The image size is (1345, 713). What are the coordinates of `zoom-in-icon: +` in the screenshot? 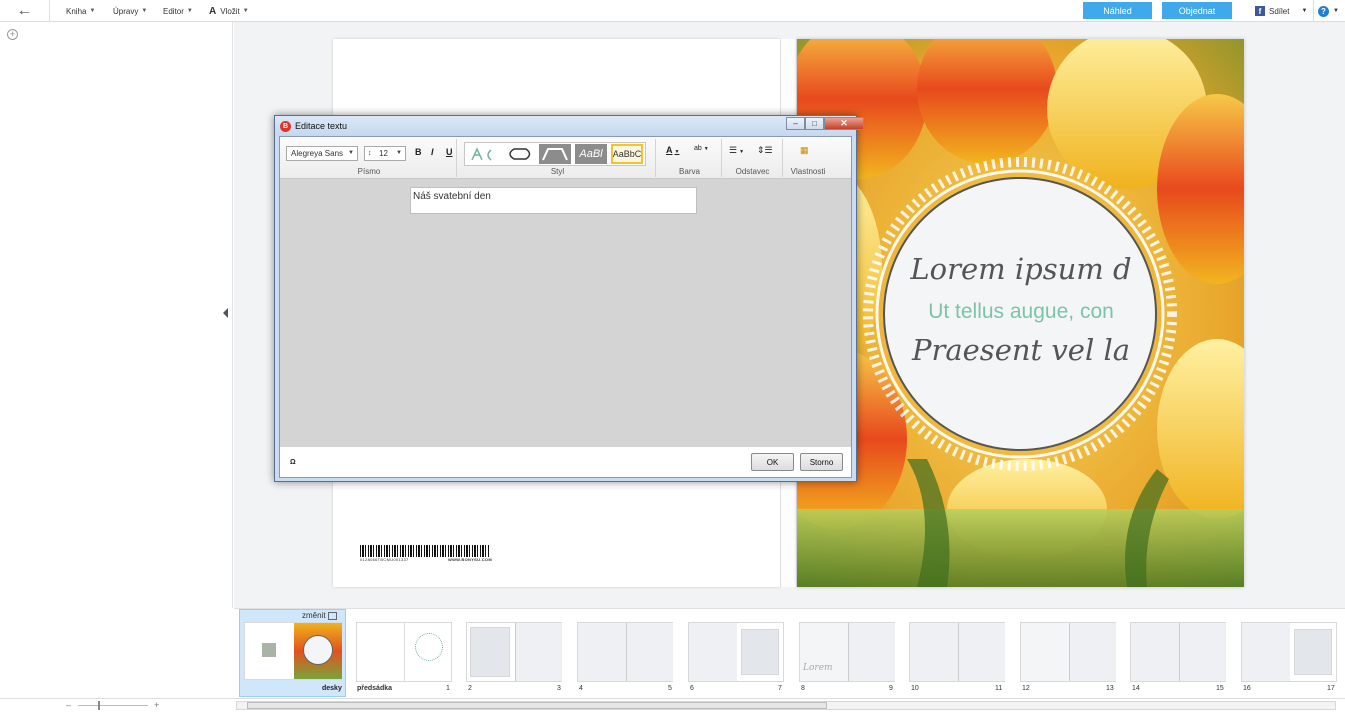 It's located at (156, 705).